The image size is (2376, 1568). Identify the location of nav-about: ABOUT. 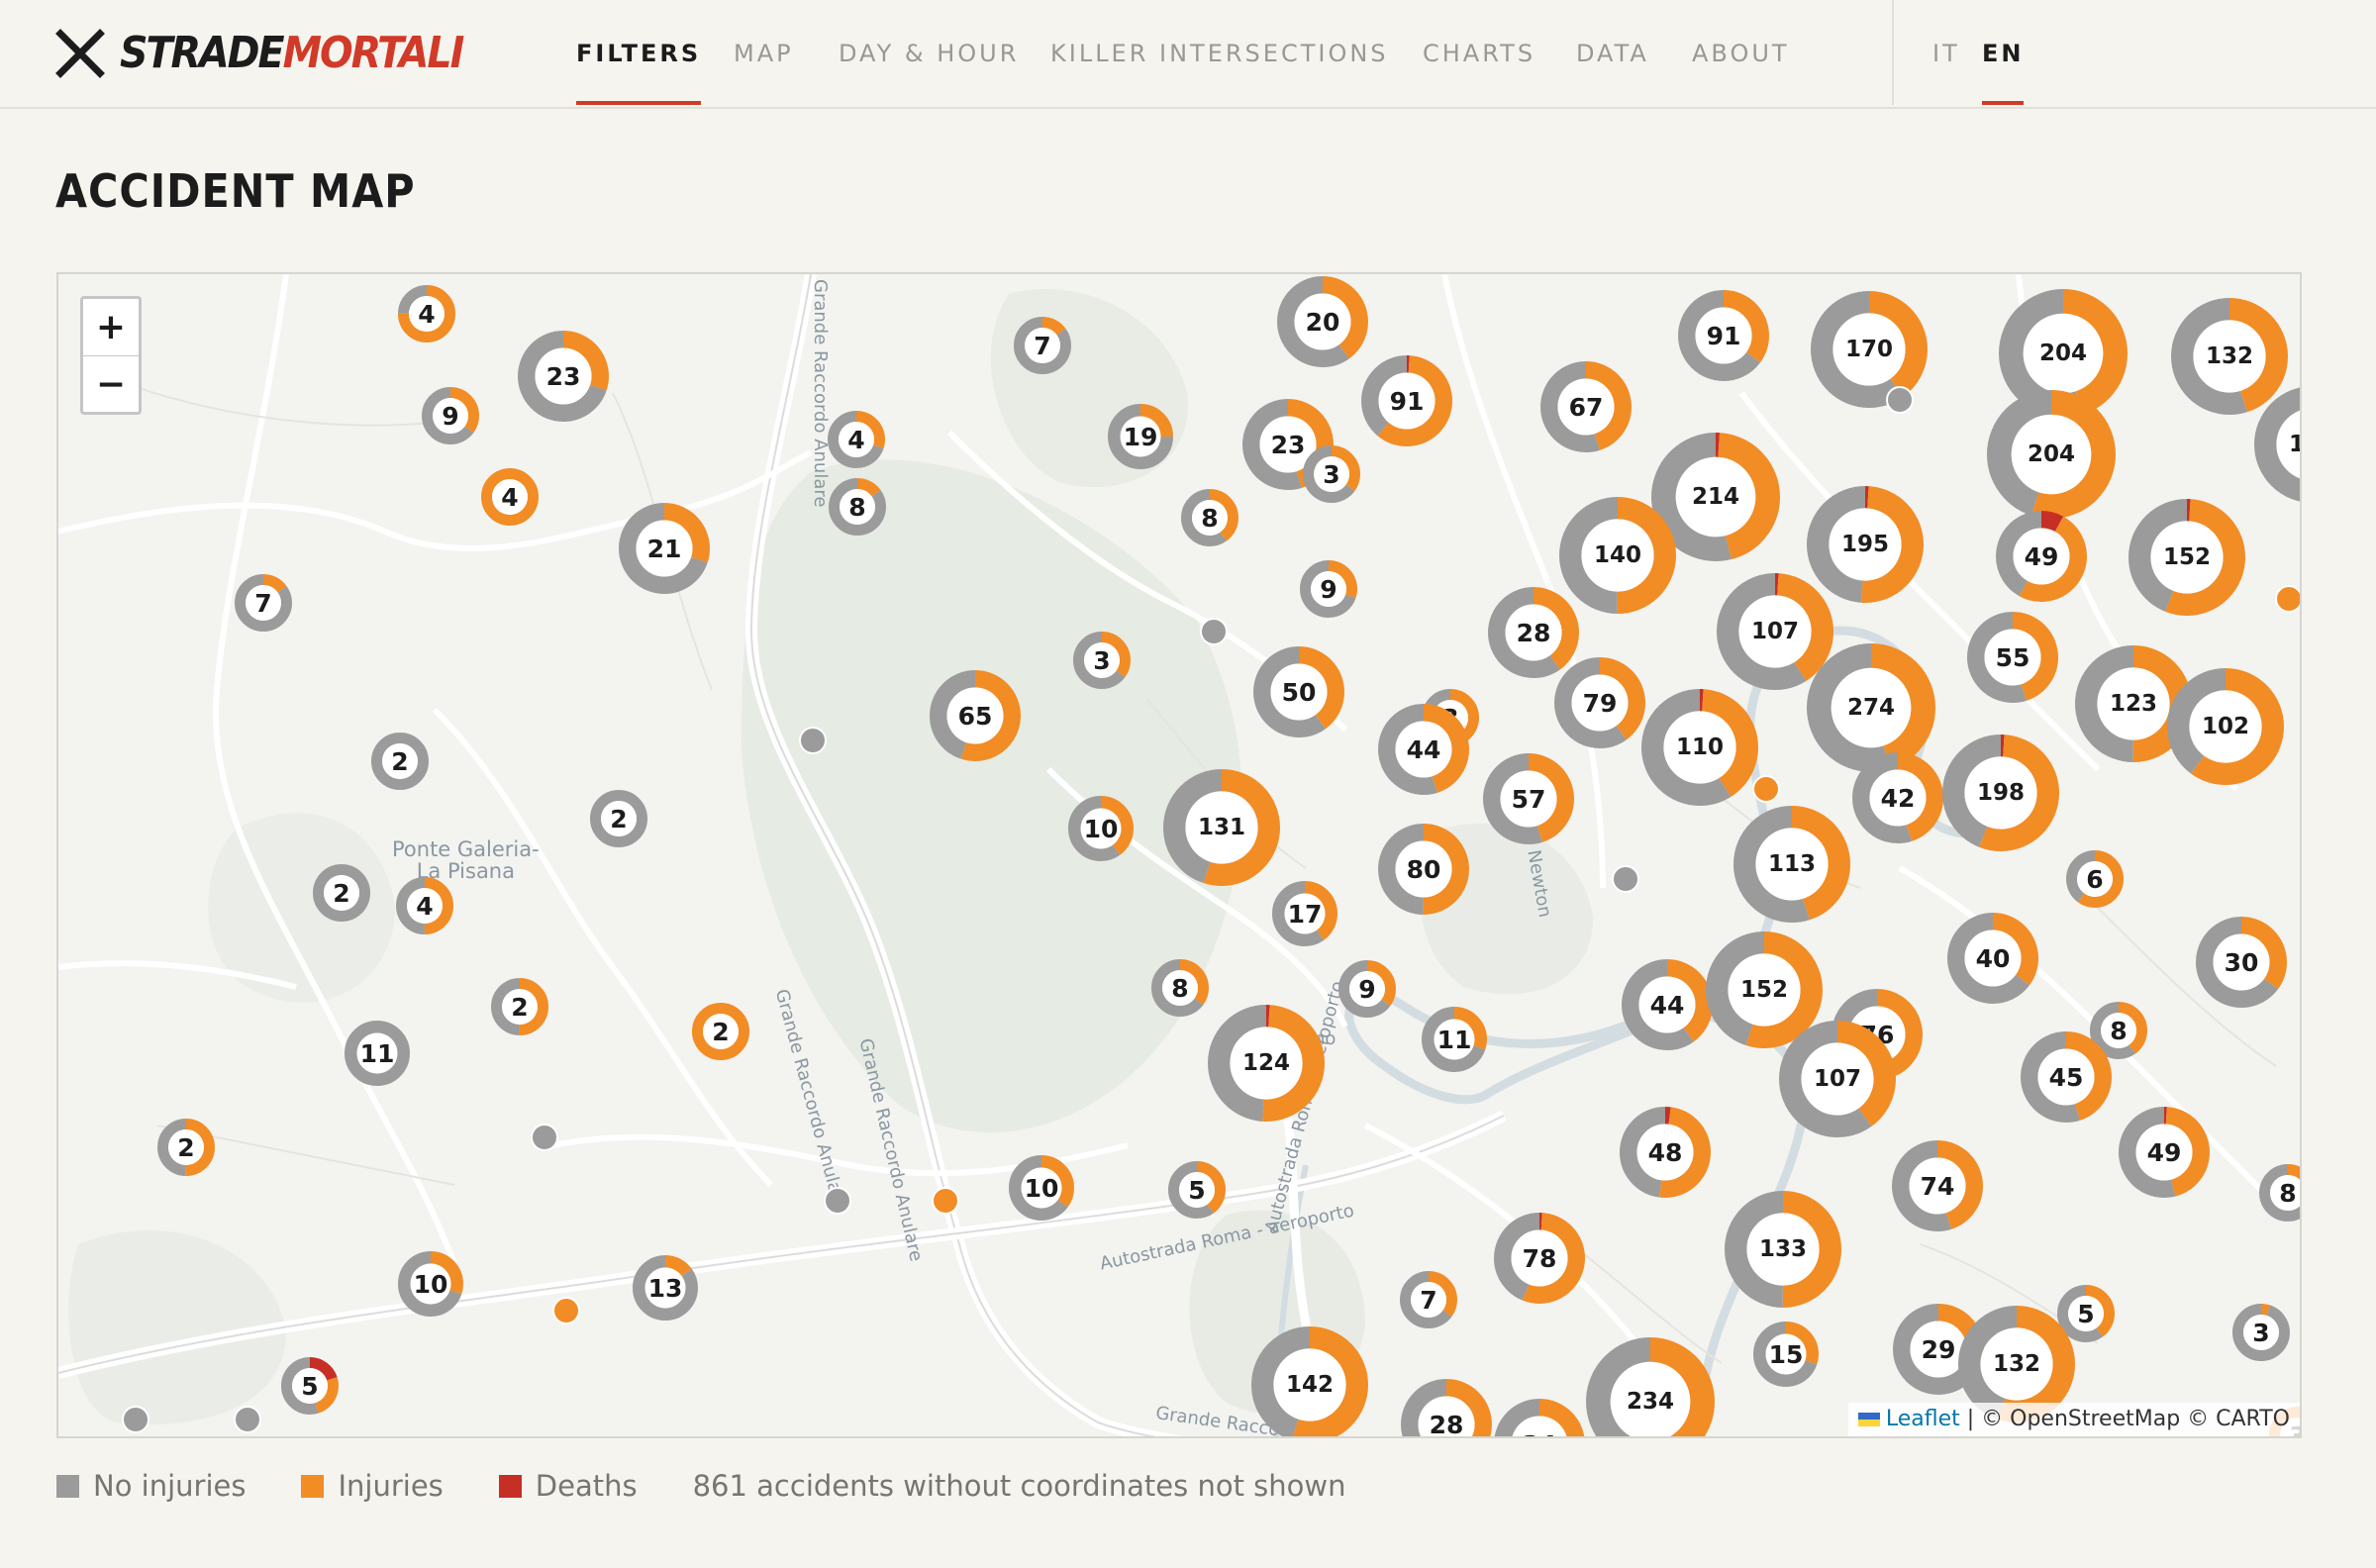
(1741, 53).